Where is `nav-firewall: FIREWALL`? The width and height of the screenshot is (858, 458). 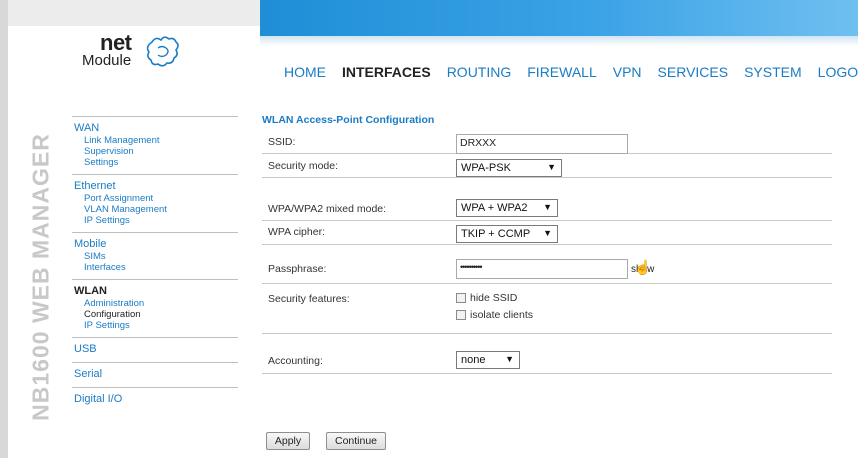 nav-firewall: FIREWALL is located at coordinates (562, 72).